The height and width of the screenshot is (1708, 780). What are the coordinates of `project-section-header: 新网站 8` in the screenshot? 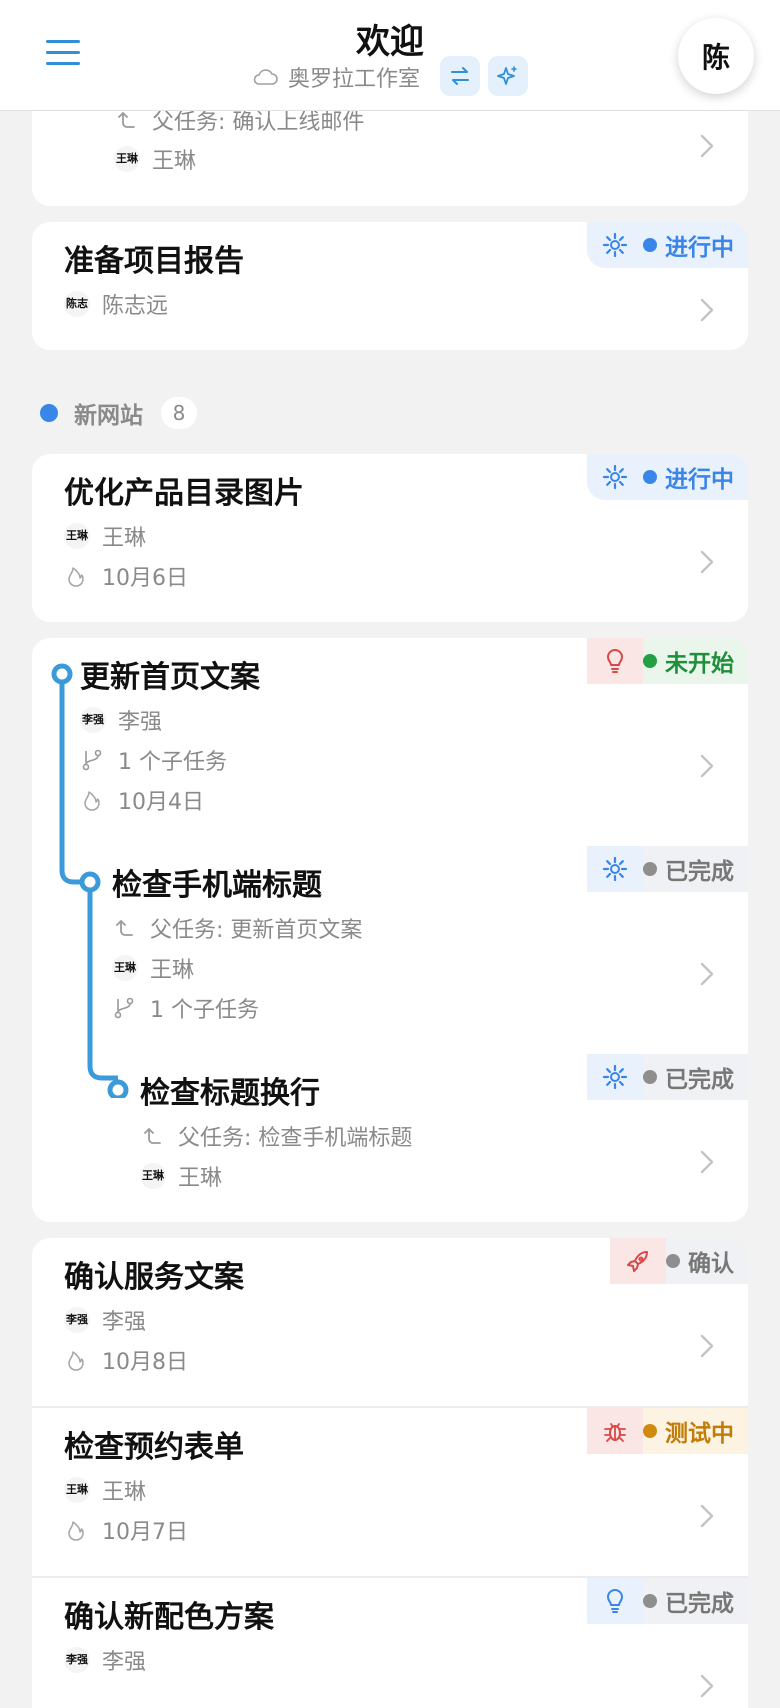 It's located at (118, 413).